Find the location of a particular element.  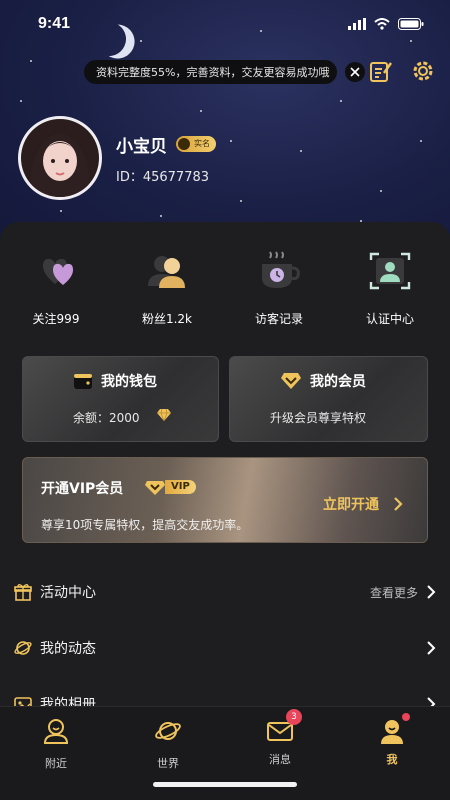

avatar is located at coordinates (60, 158).